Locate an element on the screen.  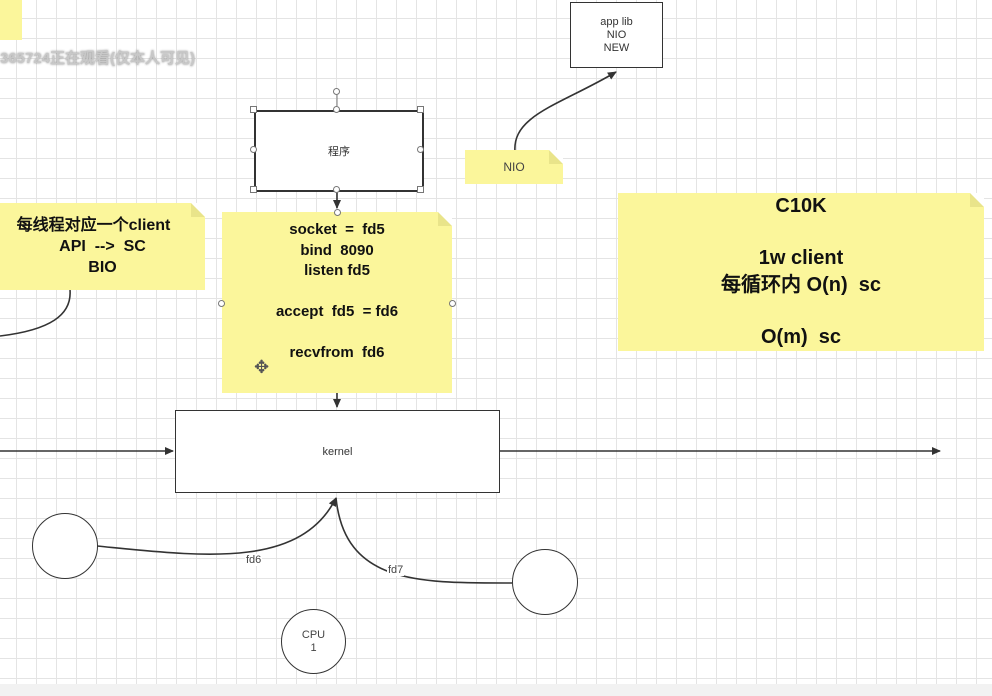
bio-note: 每线程对应一个client API --> SC BIO is located at coordinates (102, 246).